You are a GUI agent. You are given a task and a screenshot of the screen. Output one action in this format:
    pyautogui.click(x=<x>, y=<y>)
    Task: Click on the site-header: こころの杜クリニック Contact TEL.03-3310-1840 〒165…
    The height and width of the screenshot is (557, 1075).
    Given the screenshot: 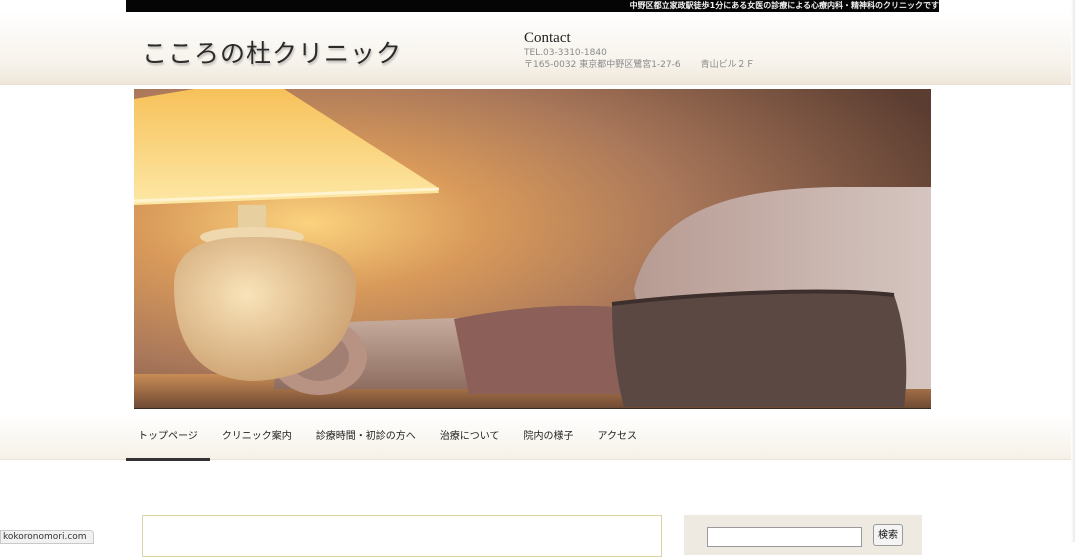 What is the action you would take?
    pyautogui.click(x=537, y=48)
    